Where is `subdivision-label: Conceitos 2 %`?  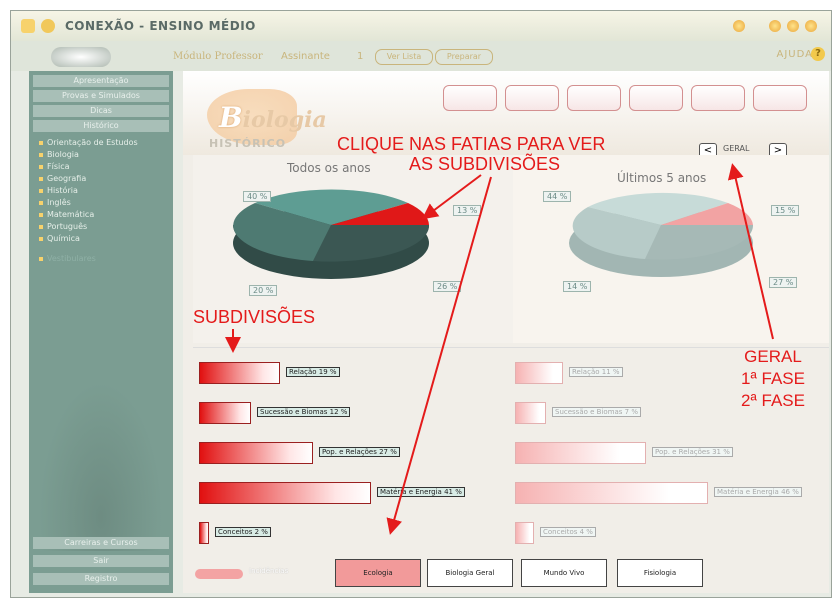 subdivision-label: Conceitos 2 % is located at coordinates (243, 532).